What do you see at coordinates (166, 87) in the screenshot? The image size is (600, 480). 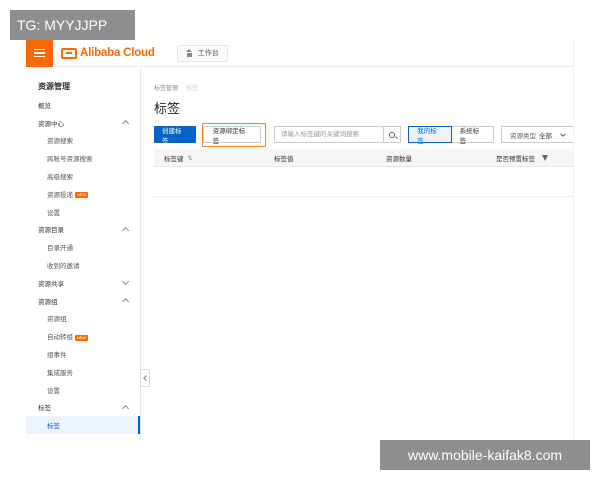 I see `breadcrumb-parent: 标签管理` at bounding box center [166, 87].